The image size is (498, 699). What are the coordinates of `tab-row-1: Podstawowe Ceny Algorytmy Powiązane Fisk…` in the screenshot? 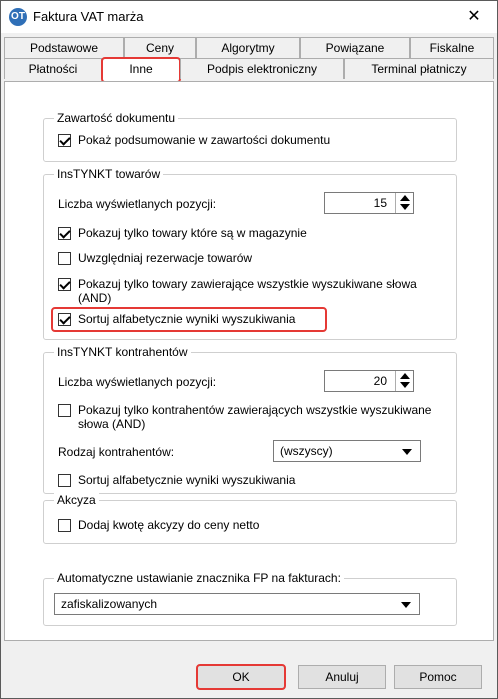 It's located at (249, 47).